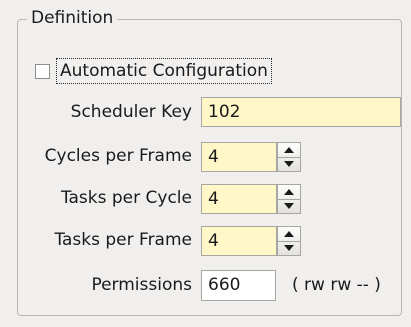 The height and width of the screenshot is (327, 411). Describe the element at coordinates (126, 198) in the screenshot. I see `tasks-per-cycle-label: Tasks per Cycle` at that location.